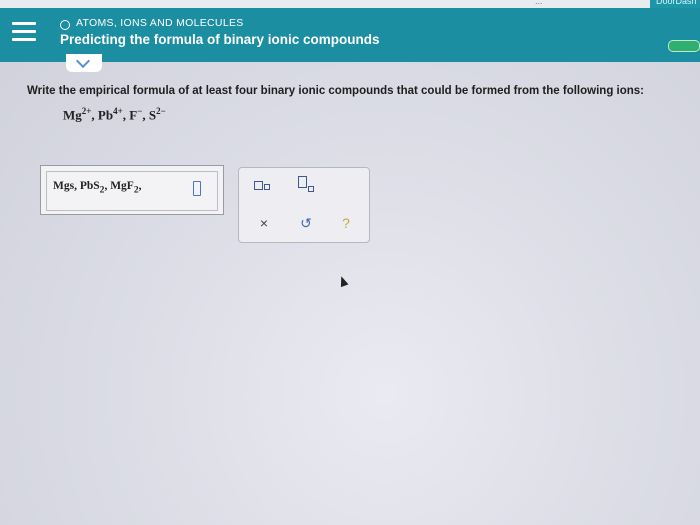 The image size is (700, 525). I want to click on browser-top-strip: ... DoorDash, so click(350, 4).